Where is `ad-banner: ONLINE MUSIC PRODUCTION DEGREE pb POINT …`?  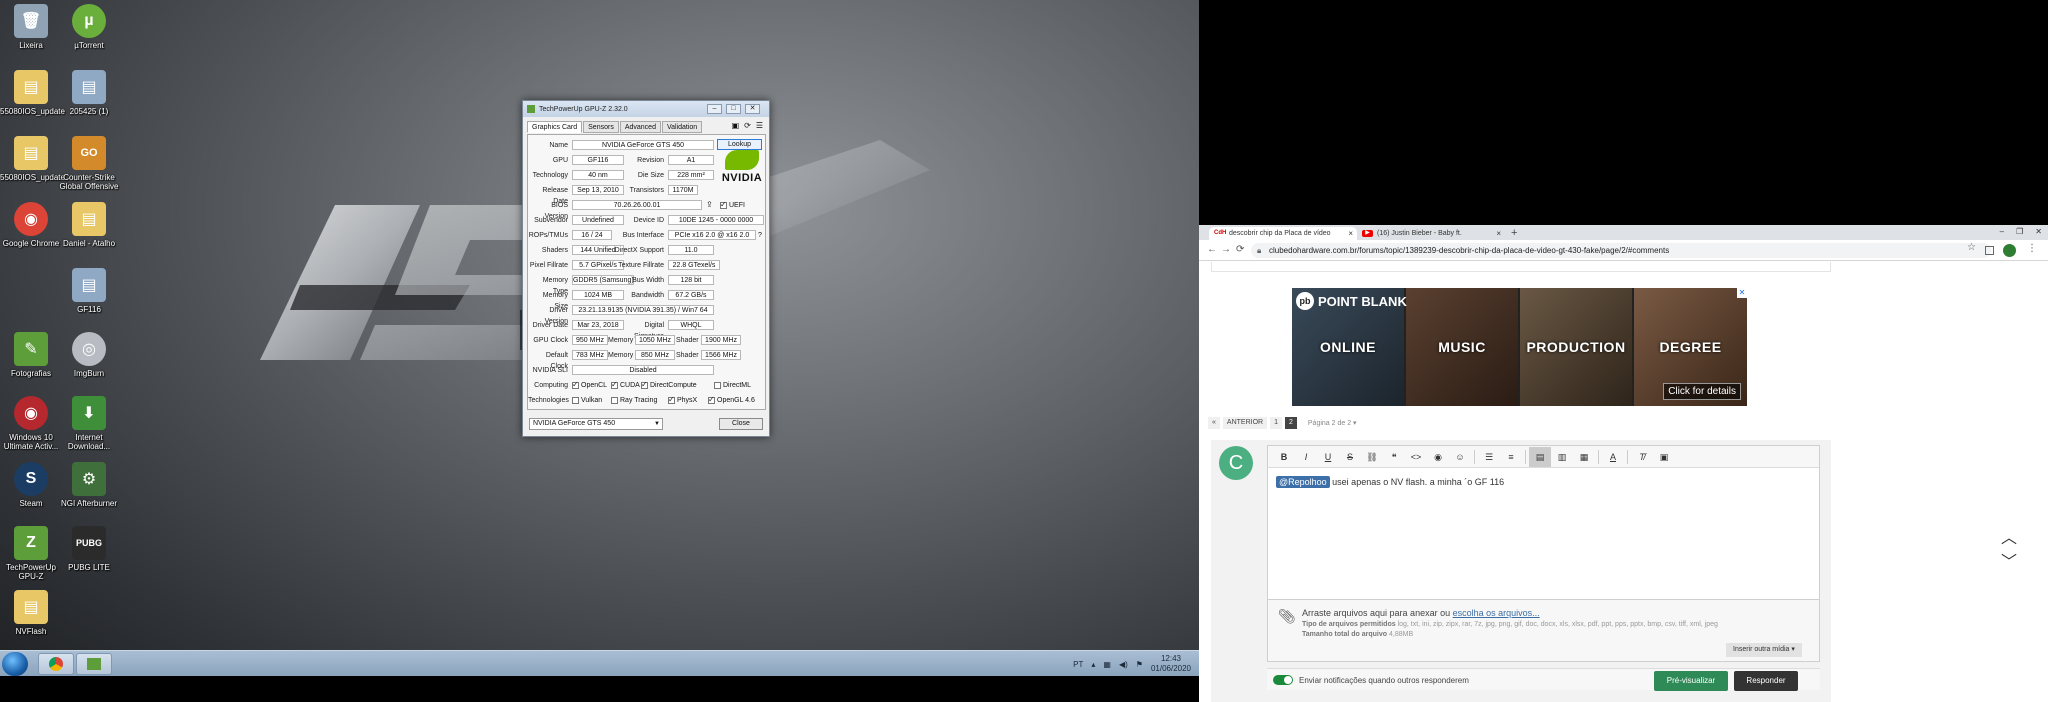 ad-banner: ONLINE MUSIC PRODUCTION DEGREE pb POINT … is located at coordinates (1519, 347).